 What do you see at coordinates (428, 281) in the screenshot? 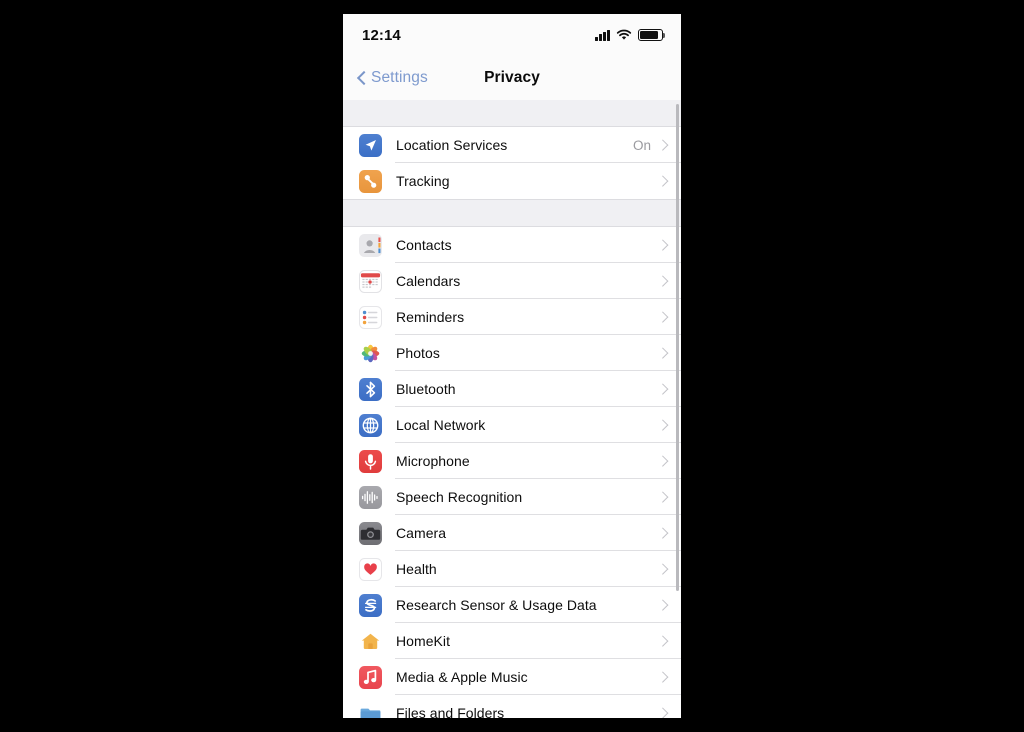
I see `row-label: Calendars` at bounding box center [428, 281].